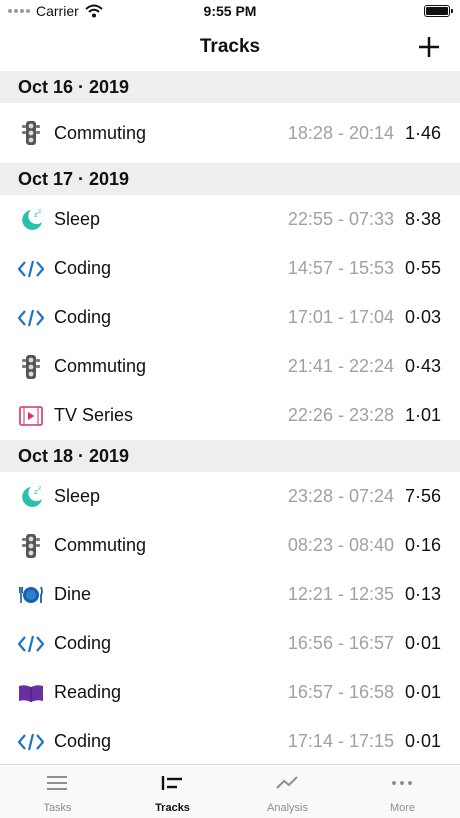  I want to click on add-track-button, so click(429, 47).